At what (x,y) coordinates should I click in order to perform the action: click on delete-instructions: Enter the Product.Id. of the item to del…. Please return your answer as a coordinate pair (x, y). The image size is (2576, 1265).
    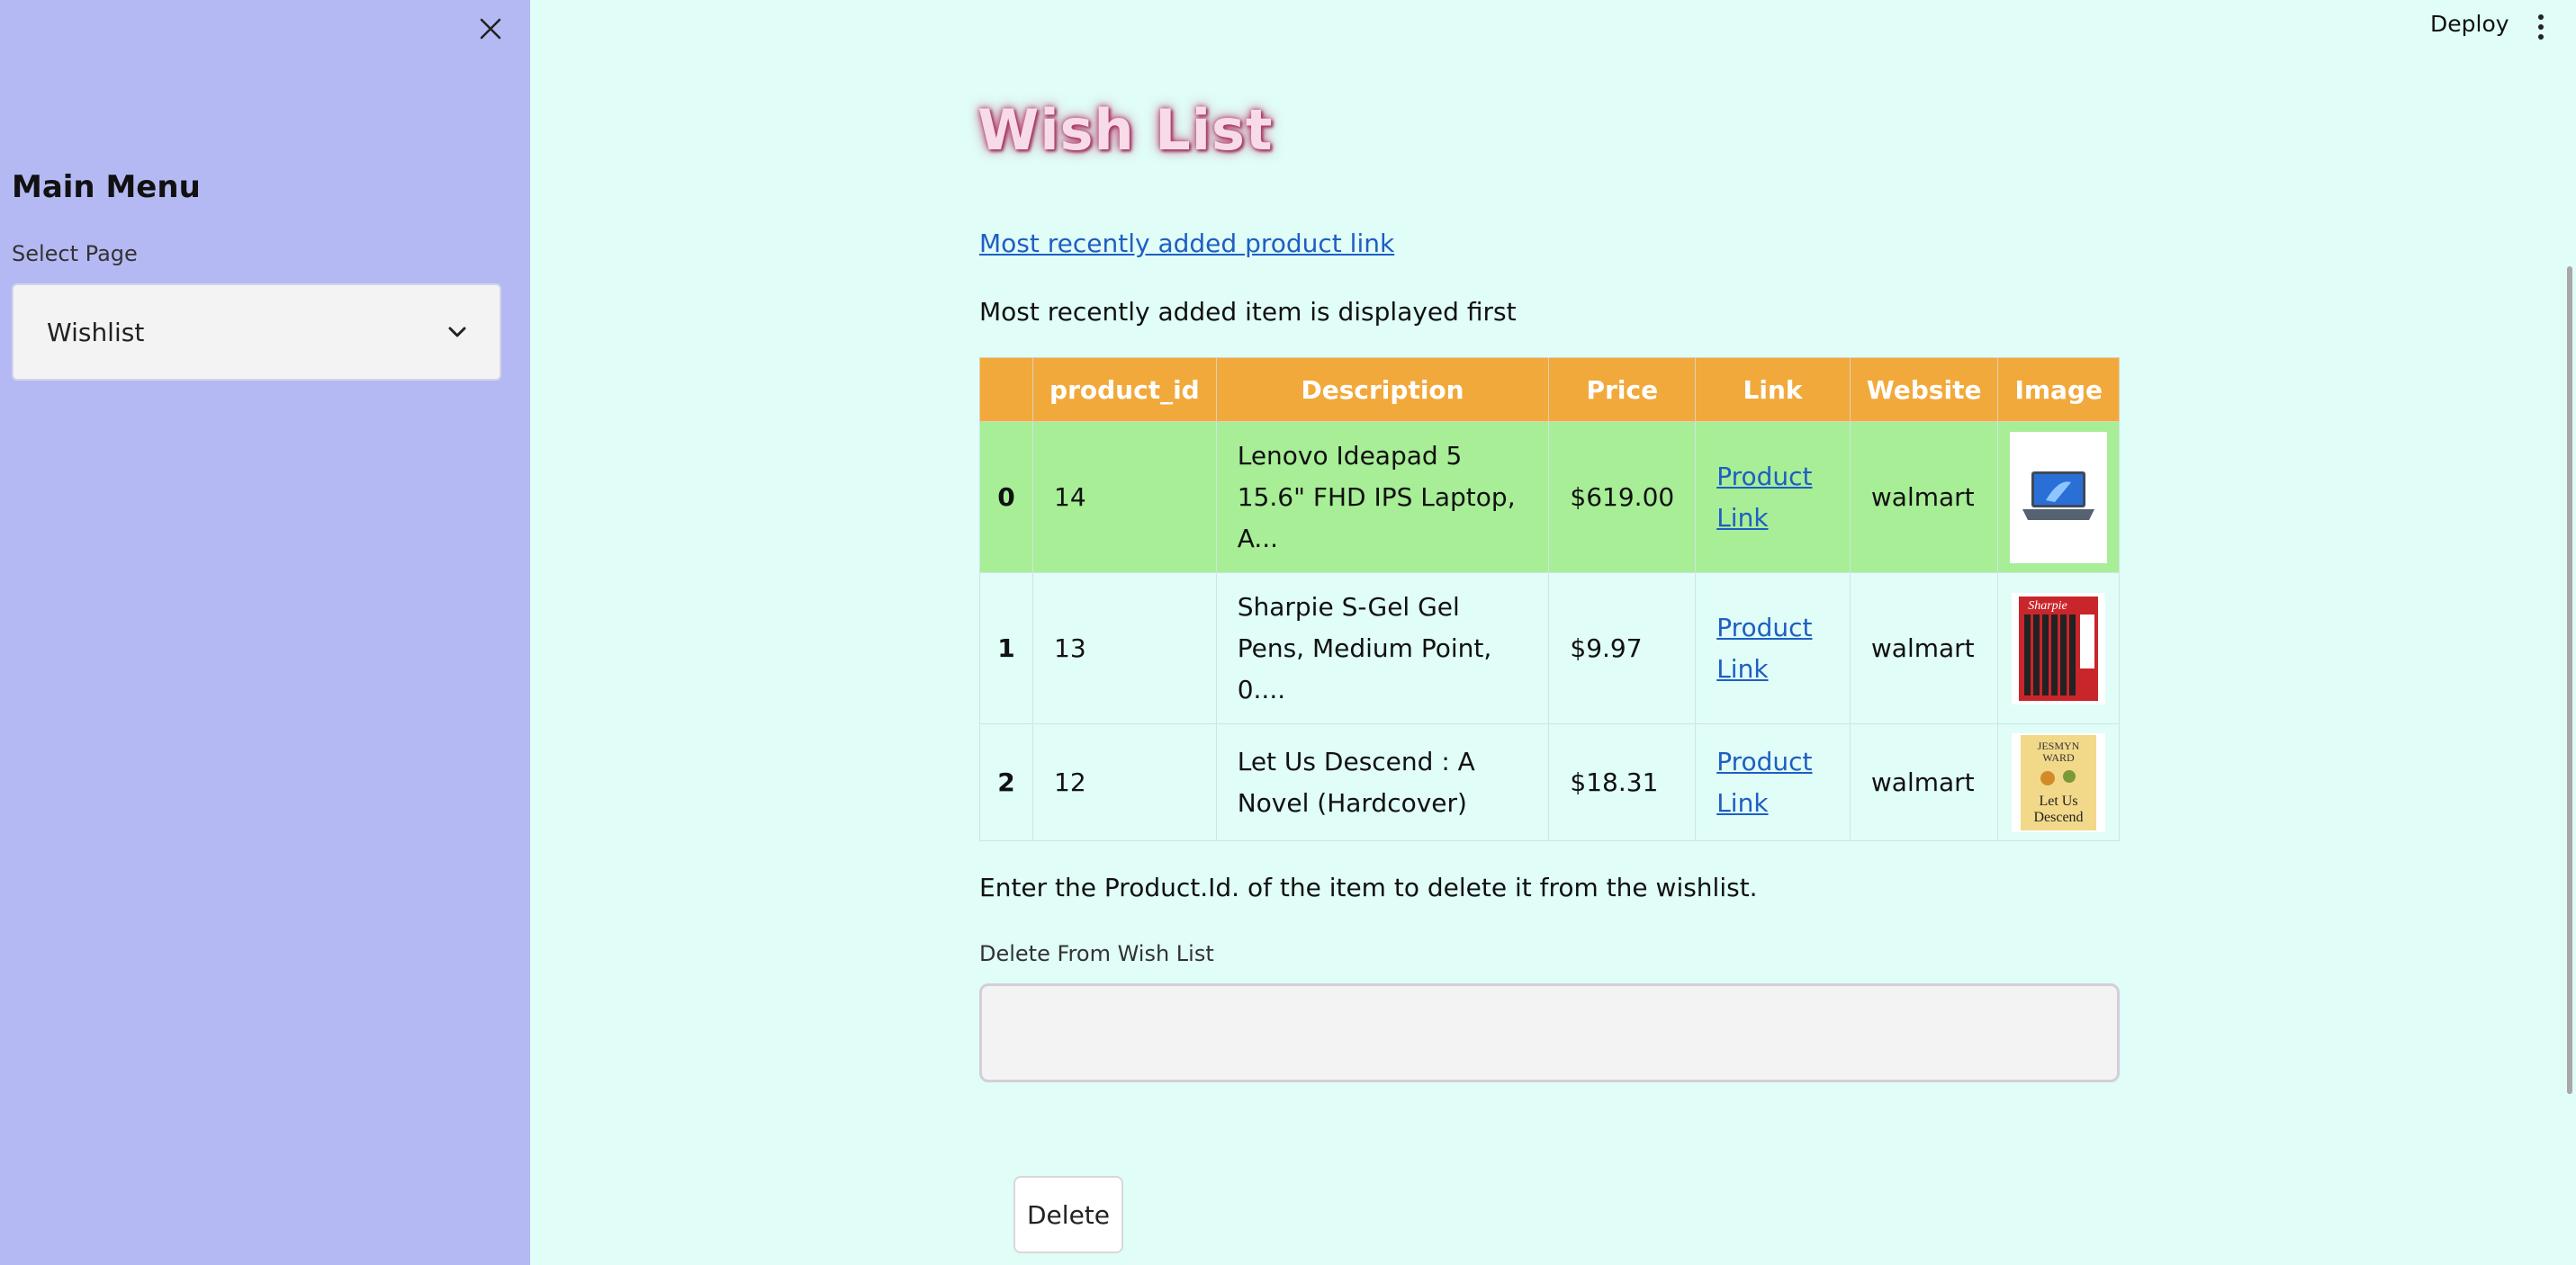
    Looking at the image, I should click on (1368, 887).